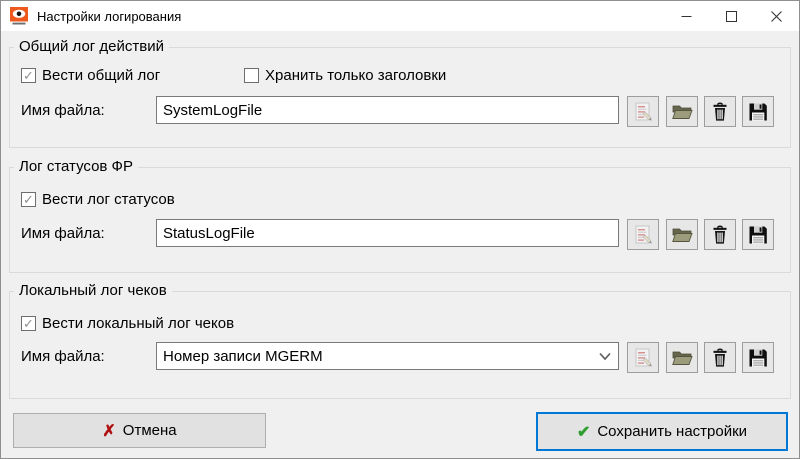 The image size is (800, 459). What do you see at coordinates (101, 75) in the screenshot?
I see `checkbox-label: Вести общий лог` at bounding box center [101, 75].